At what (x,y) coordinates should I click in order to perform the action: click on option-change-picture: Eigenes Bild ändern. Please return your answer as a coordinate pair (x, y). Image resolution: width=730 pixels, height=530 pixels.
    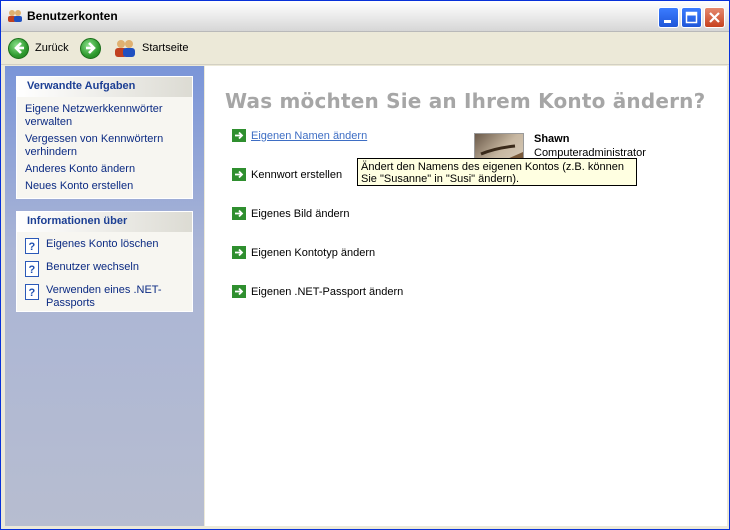
    Looking at the image, I should click on (290, 213).